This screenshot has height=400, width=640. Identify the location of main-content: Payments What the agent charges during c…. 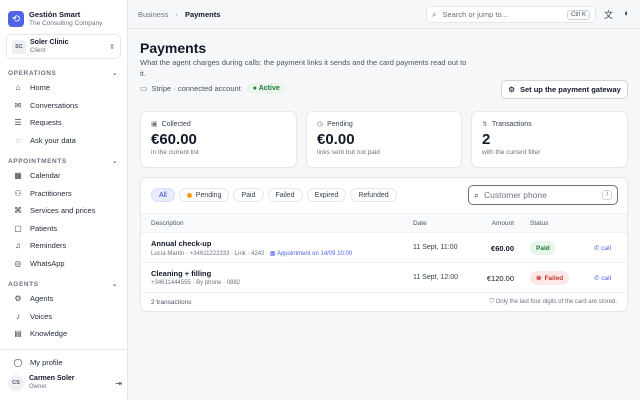
(384, 69).